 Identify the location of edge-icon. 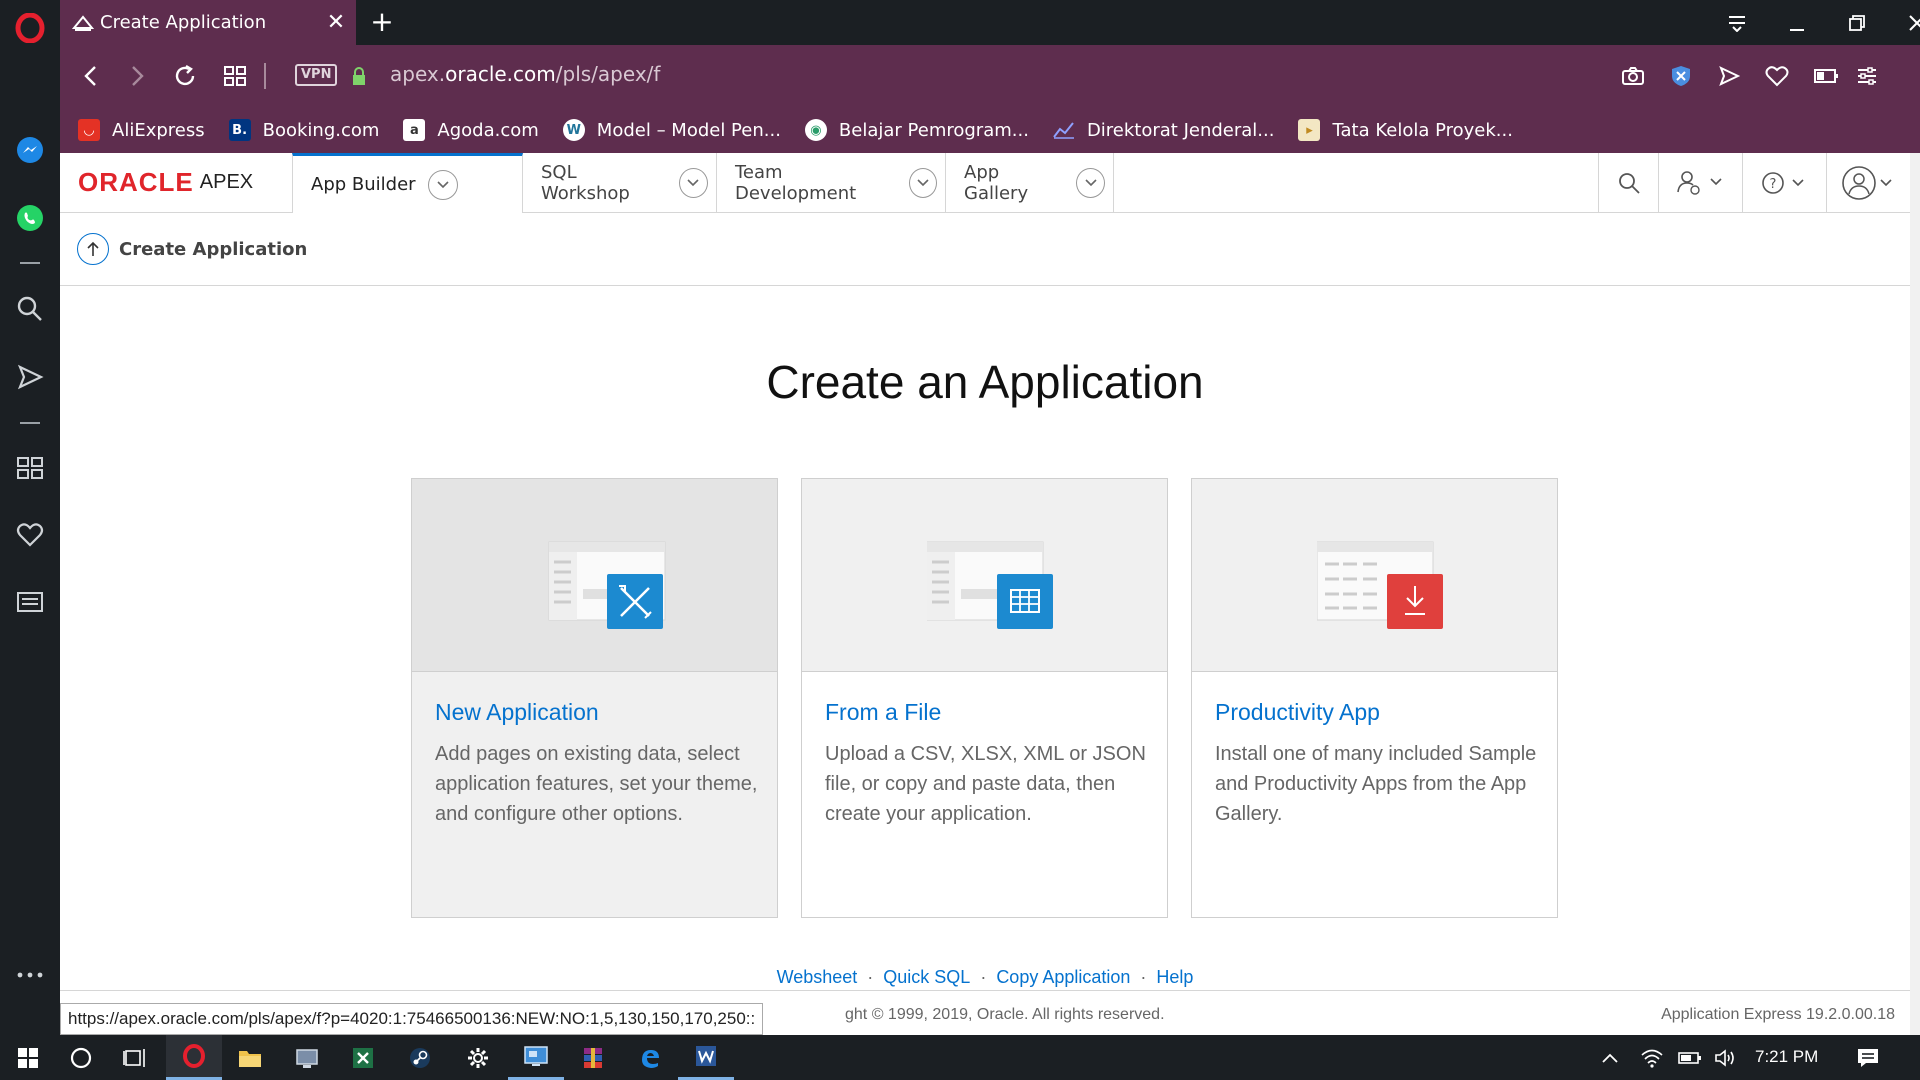
(650, 1057).